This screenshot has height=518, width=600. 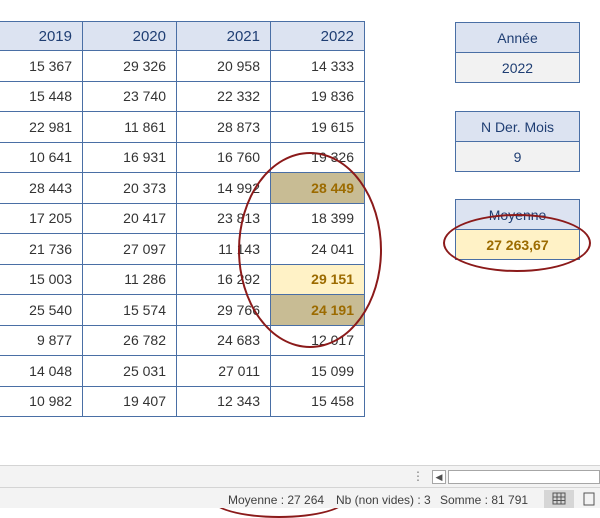 I want to click on table-cell: 20 958, so click(x=223, y=66).